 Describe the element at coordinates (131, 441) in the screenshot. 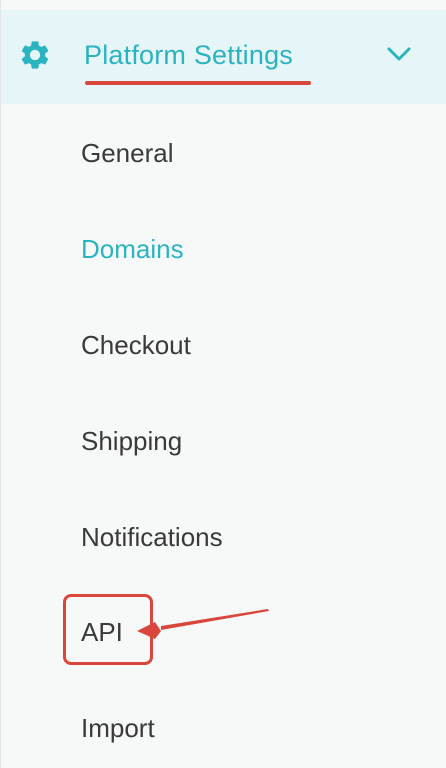

I see `nav-item-shipping: Shipping` at that location.